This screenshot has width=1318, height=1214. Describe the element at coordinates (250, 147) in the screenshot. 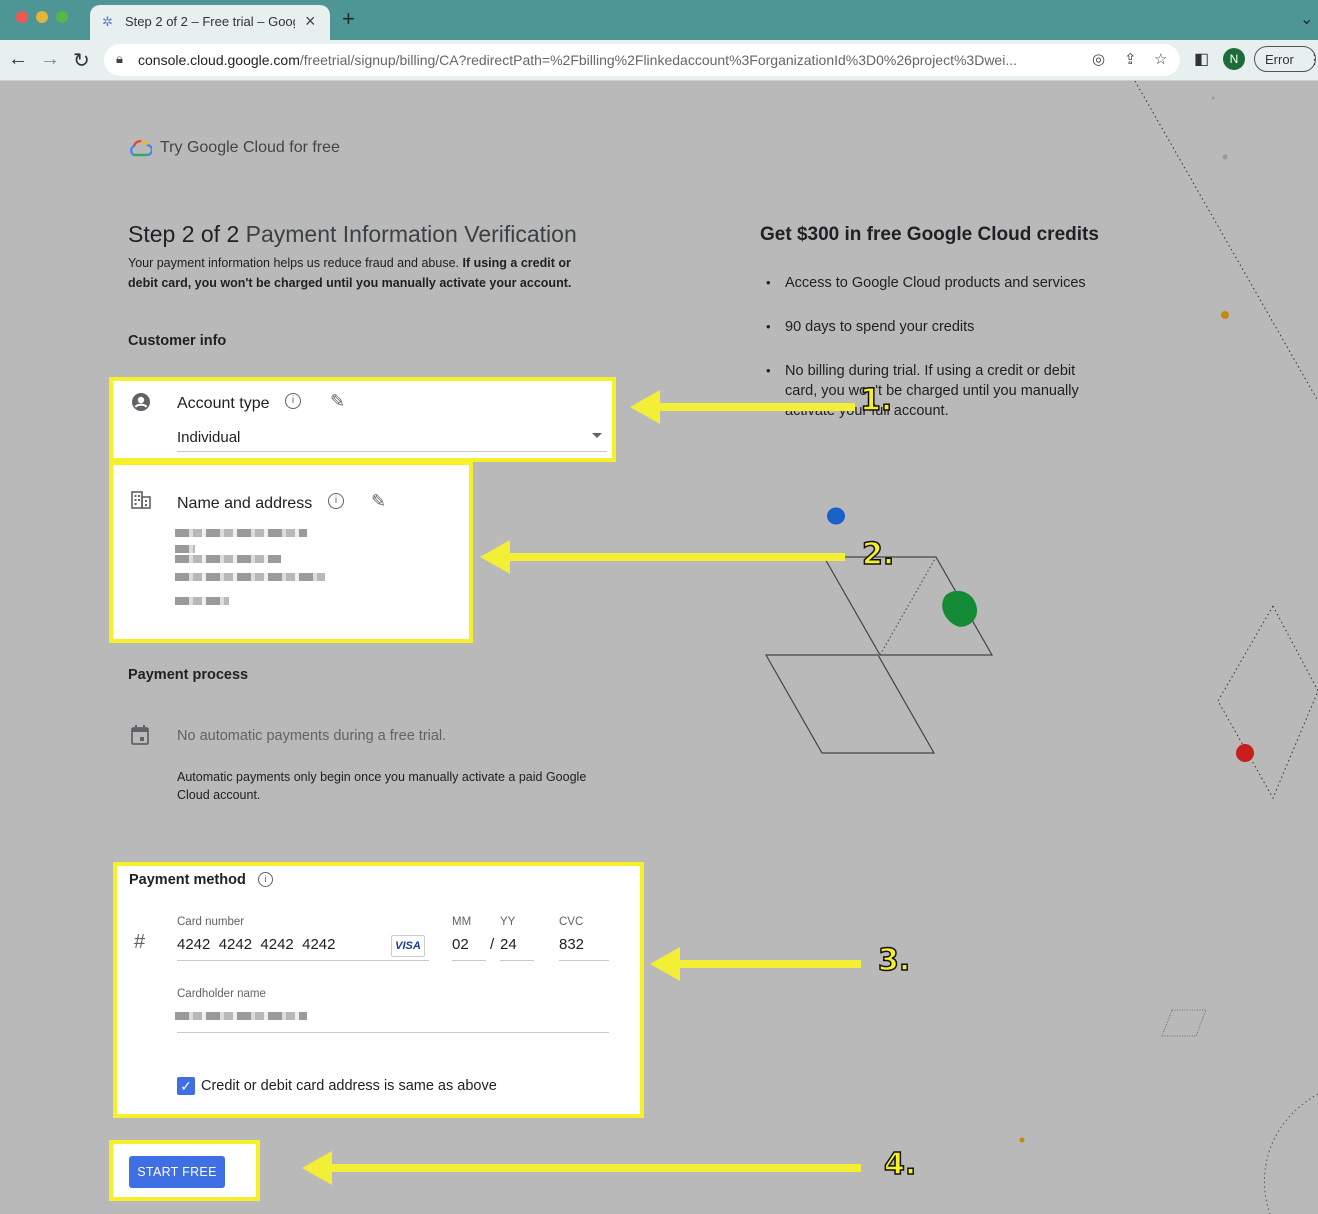

I see `brand-title: Try Google Cloud for free` at that location.